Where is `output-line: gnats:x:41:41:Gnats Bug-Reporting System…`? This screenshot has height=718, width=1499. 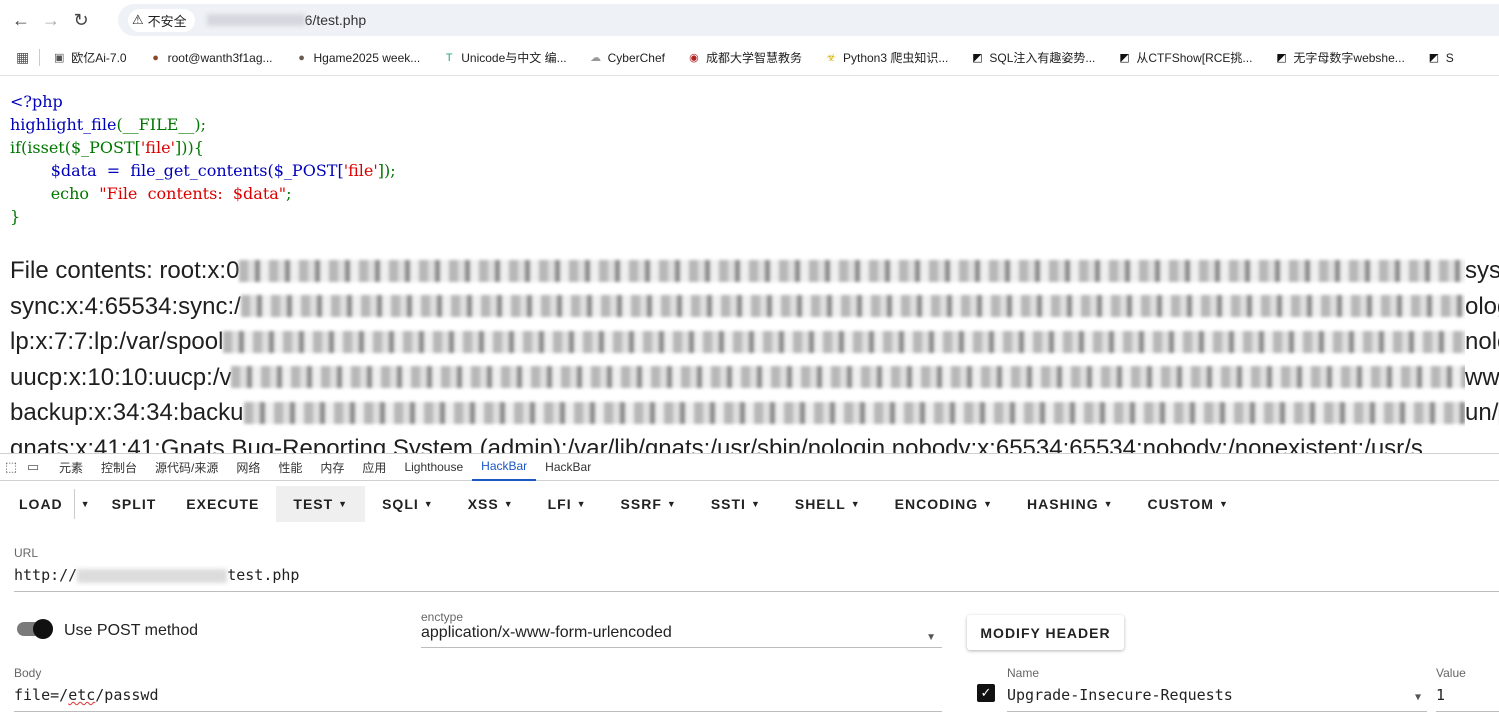 output-line: gnats:x:41:41:Gnats Bug-Reporting System… is located at coordinates (754, 442).